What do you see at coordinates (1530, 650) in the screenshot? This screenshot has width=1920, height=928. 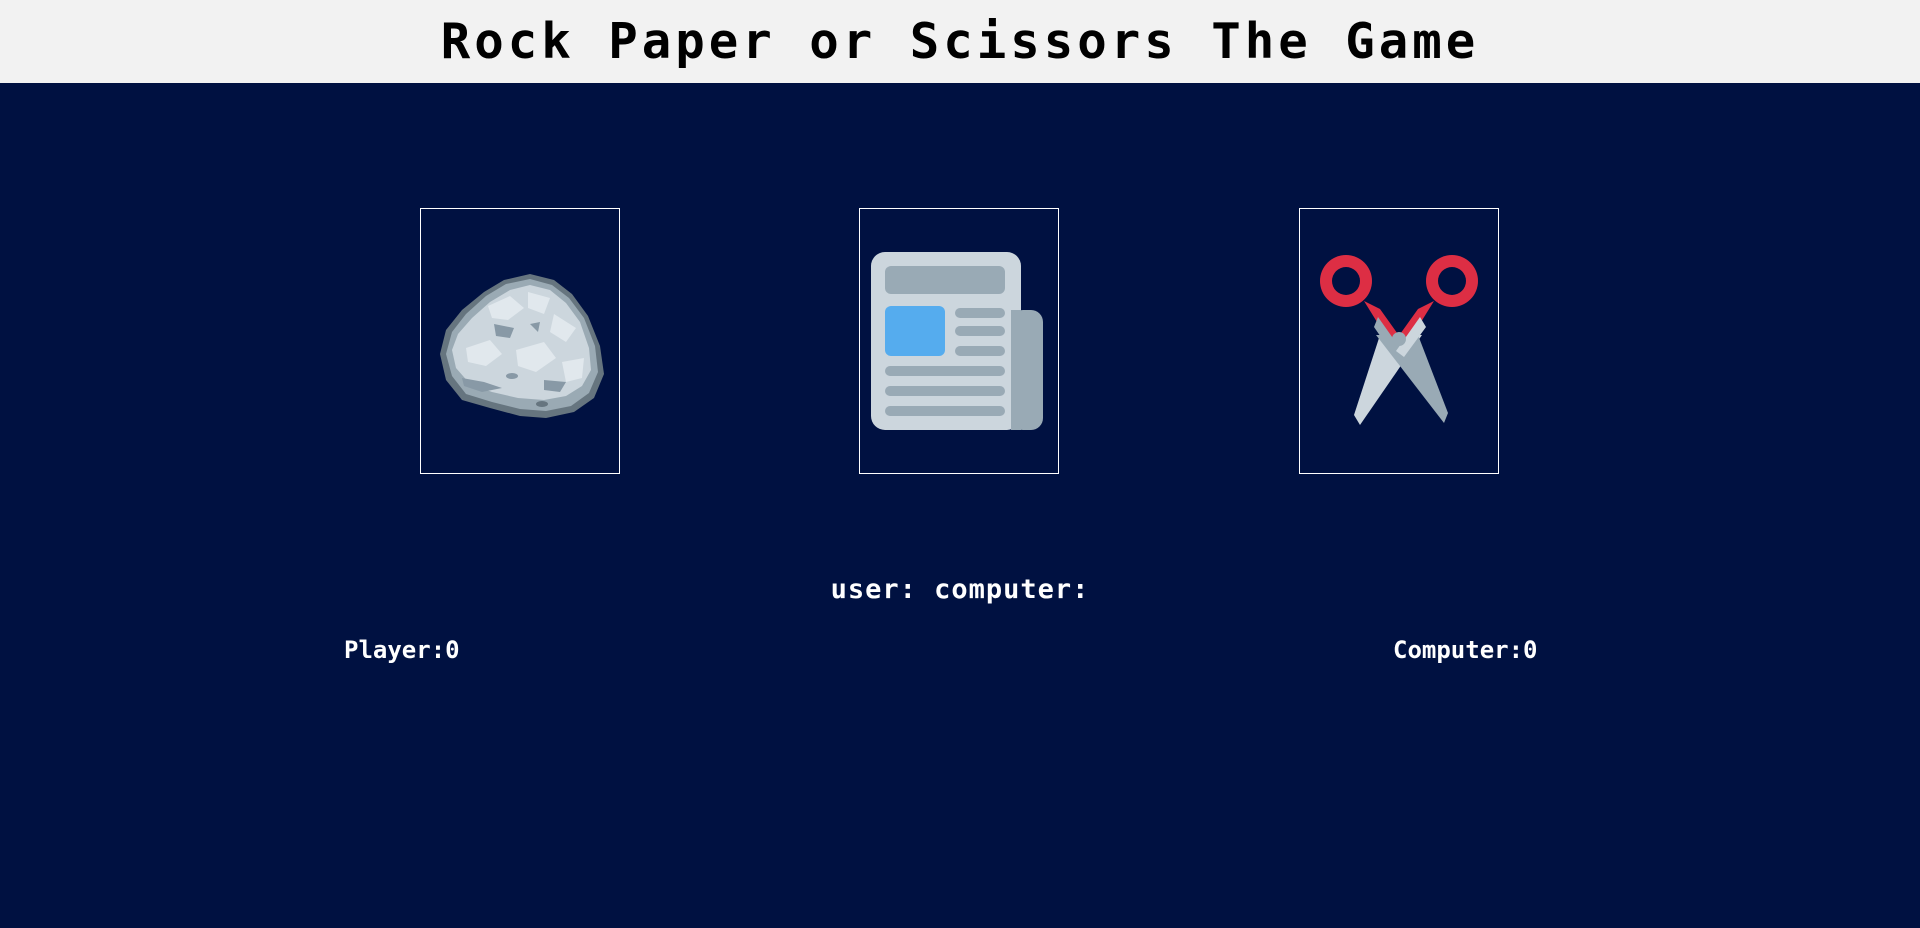 I see `computer-score-value: 0` at bounding box center [1530, 650].